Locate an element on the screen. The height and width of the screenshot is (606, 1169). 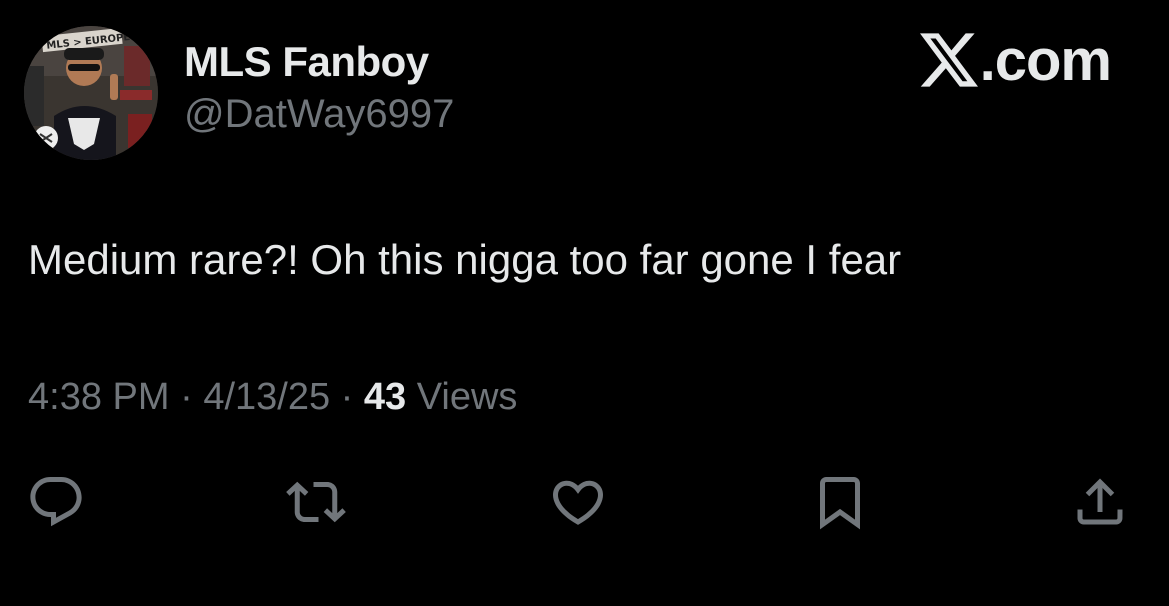
bookmark-icon is located at coordinates (840, 503).